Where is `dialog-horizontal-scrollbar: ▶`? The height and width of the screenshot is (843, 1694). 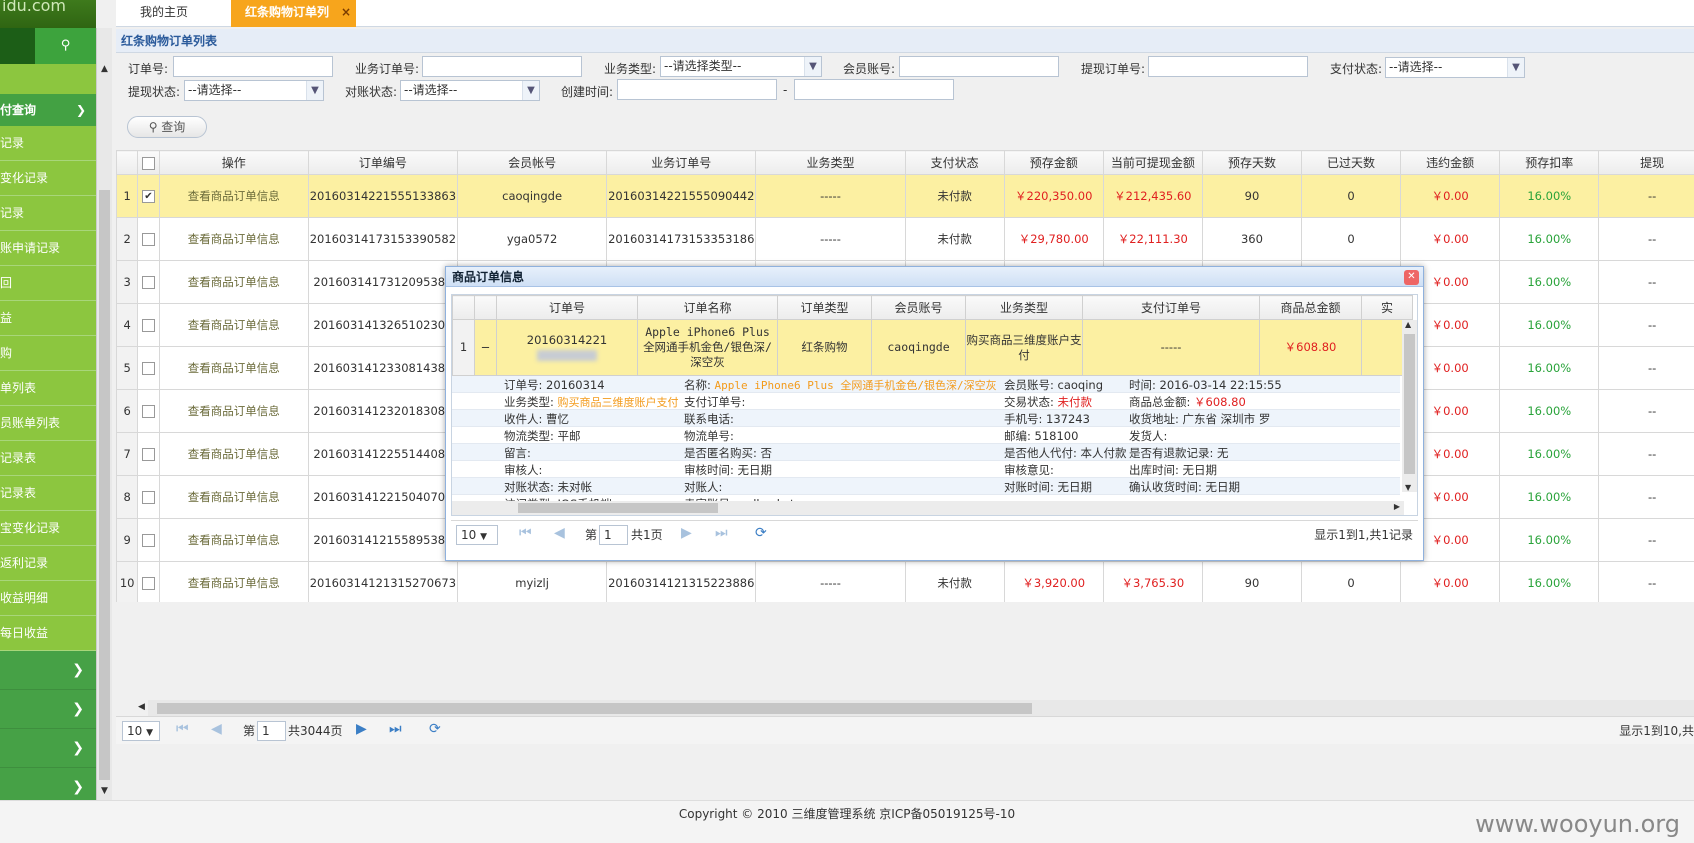
dialog-horizontal-scrollbar: ▶ is located at coordinates (928, 508).